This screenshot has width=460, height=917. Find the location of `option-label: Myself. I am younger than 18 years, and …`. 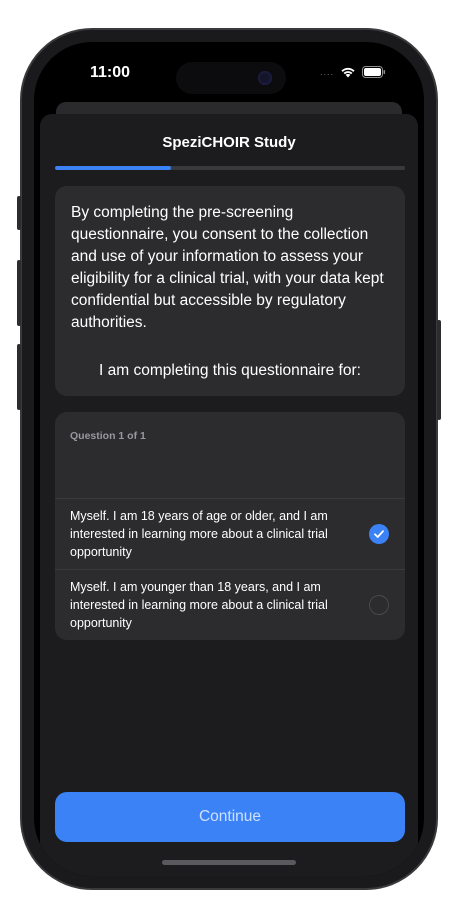

option-label: Myself. I am younger than 18 years, and … is located at coordinates (199, 605).